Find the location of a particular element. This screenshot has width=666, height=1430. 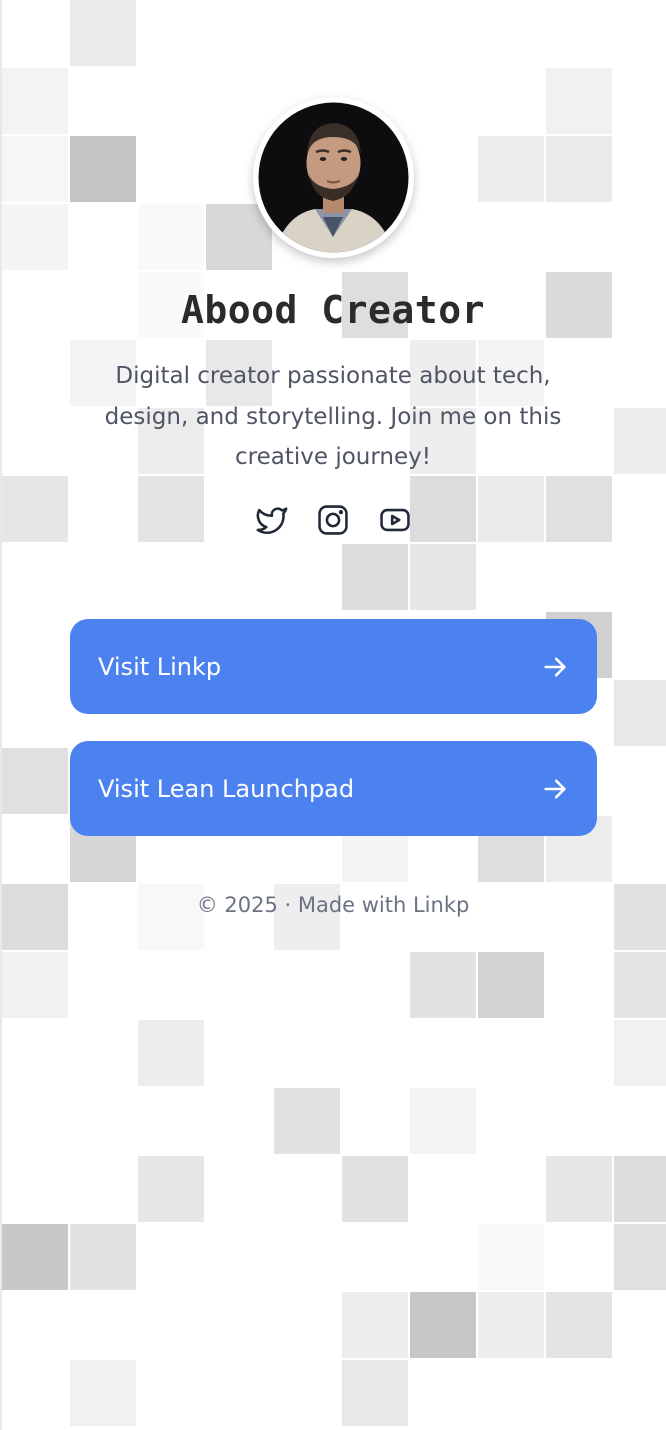

avatar is located at coordinates (333, 177).